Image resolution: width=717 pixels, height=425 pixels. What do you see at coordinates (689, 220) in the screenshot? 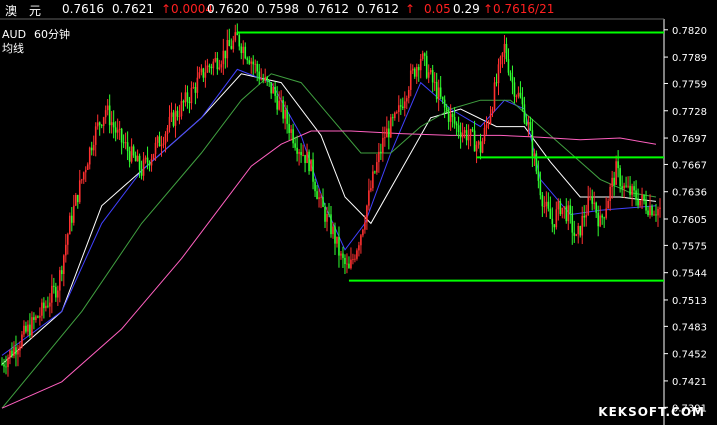
I see `y-tick-label: 0.7605` at bounding box center [689, 220].